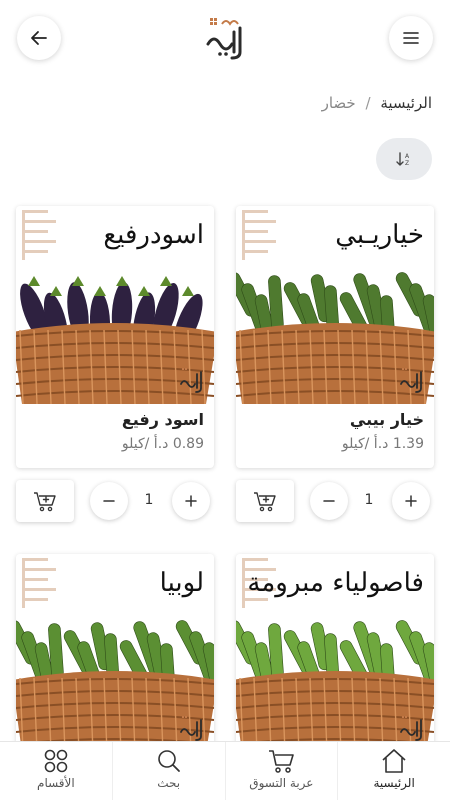 The width and height of the screenshot is (450, 800). Describe the element at coordinates (181, 583) in the screenshot. I see `product-image-title: لوبيا` at that location.